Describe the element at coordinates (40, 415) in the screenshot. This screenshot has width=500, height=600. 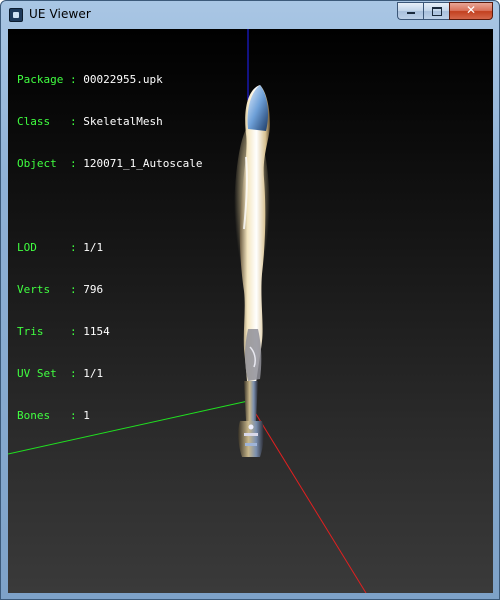
I see `info-label: Bones` at that location.